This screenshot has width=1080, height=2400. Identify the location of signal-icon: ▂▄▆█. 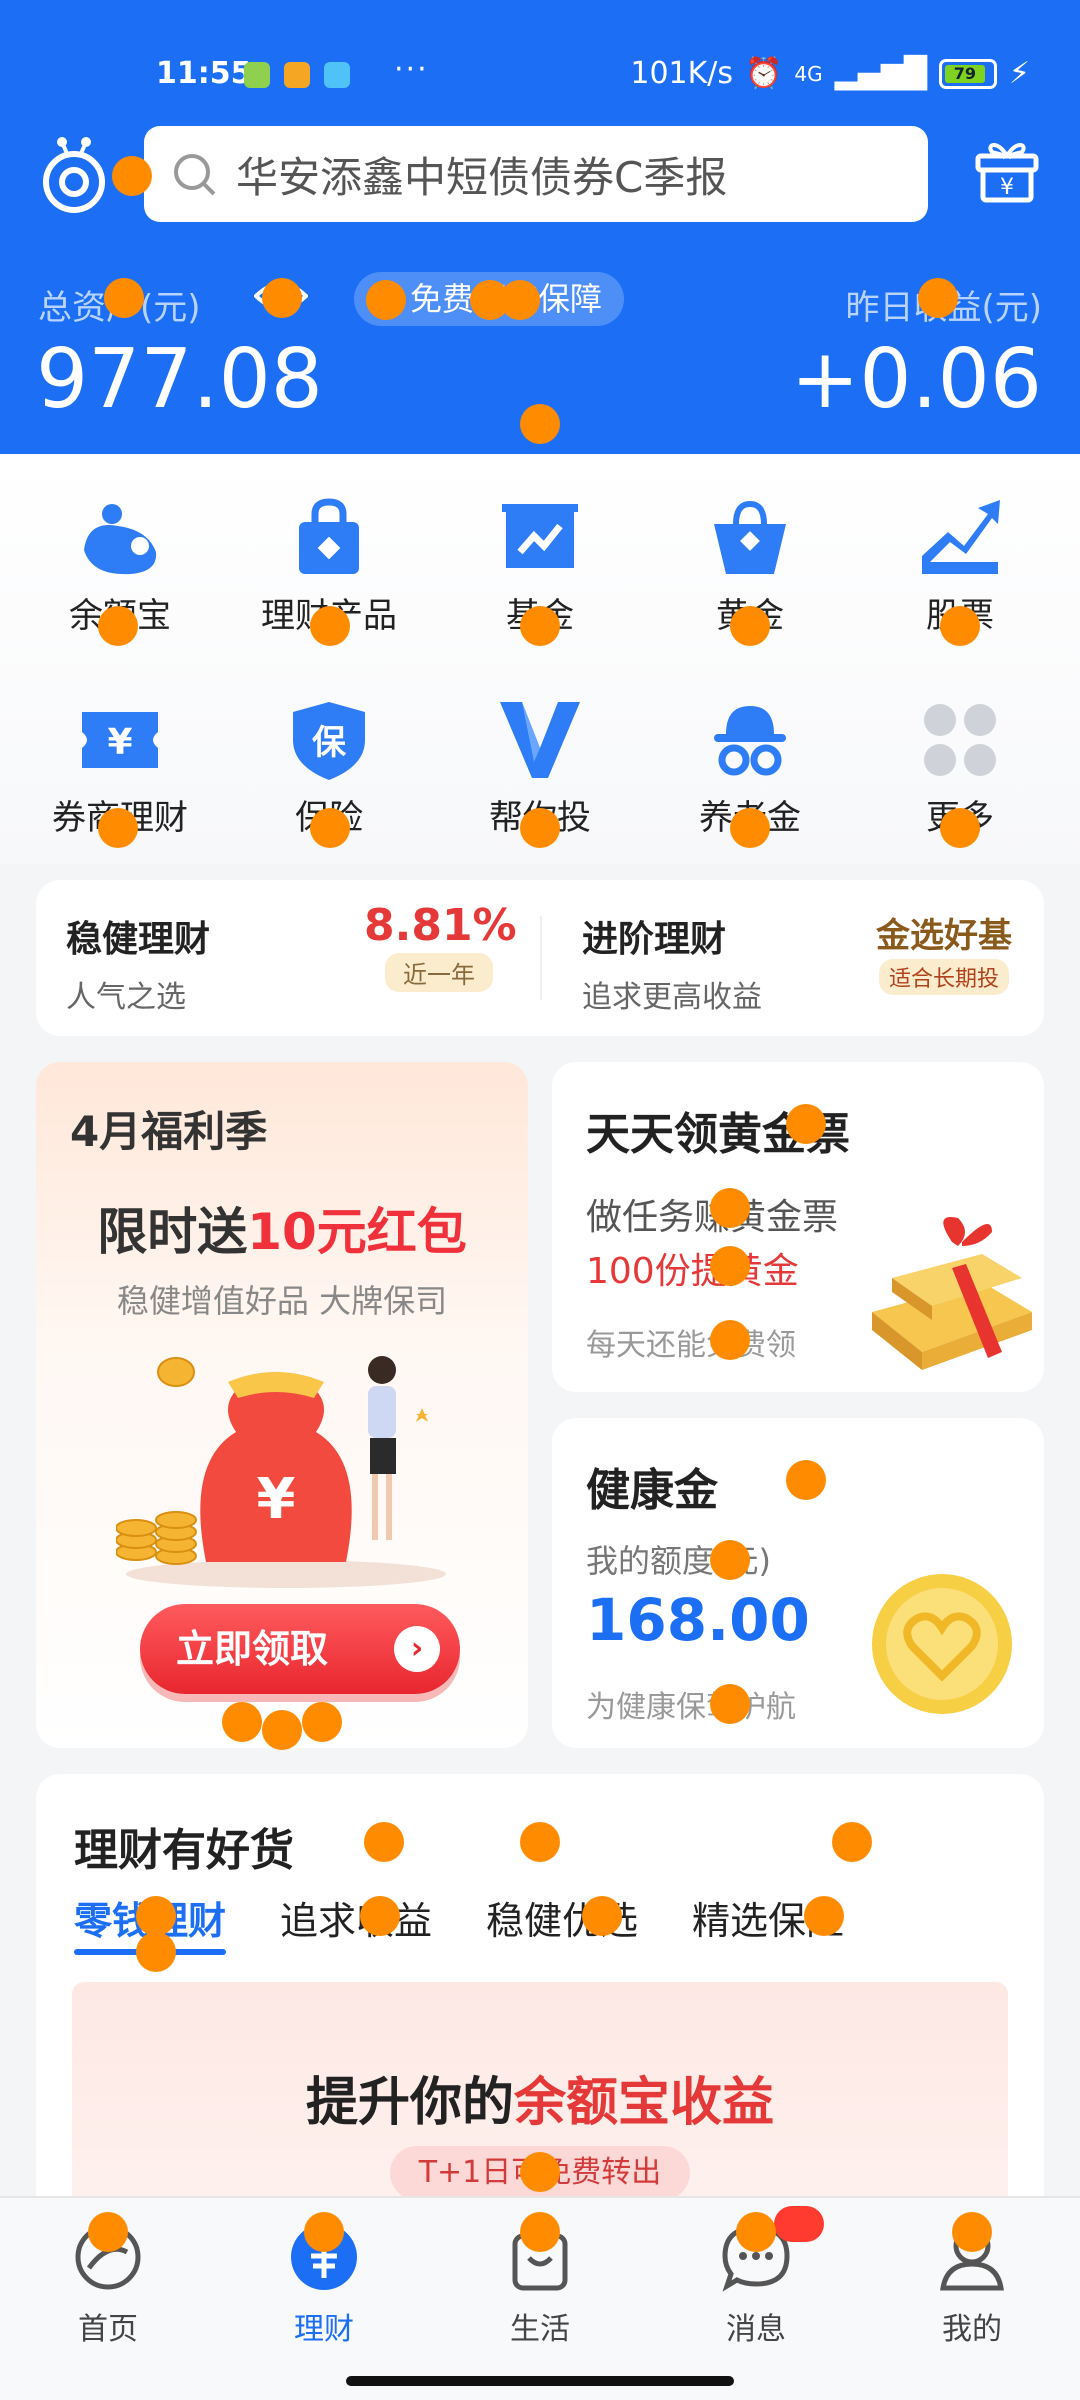
(880, 73).